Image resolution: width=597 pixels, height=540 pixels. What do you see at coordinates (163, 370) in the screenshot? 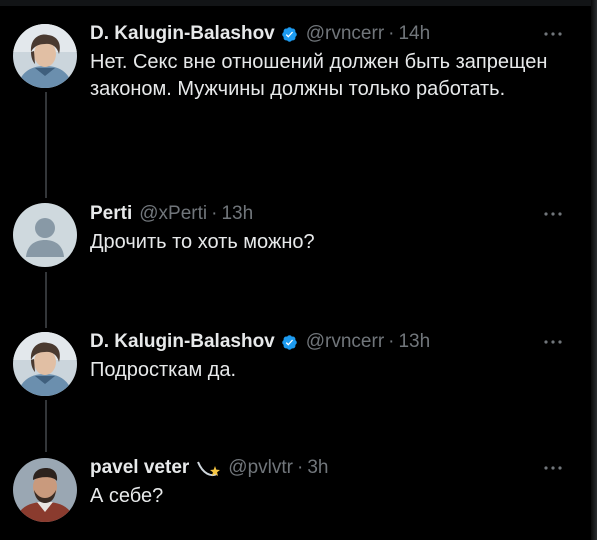
I see `tweet-text: Подросткам да.` at bounding box center [163, 370].